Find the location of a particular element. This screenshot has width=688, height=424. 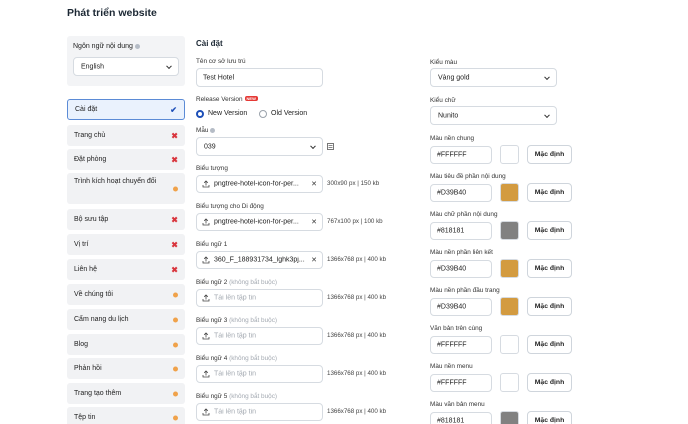

color-setting-label: Màu nền phần liên kết is located at coordinates (461, 252).